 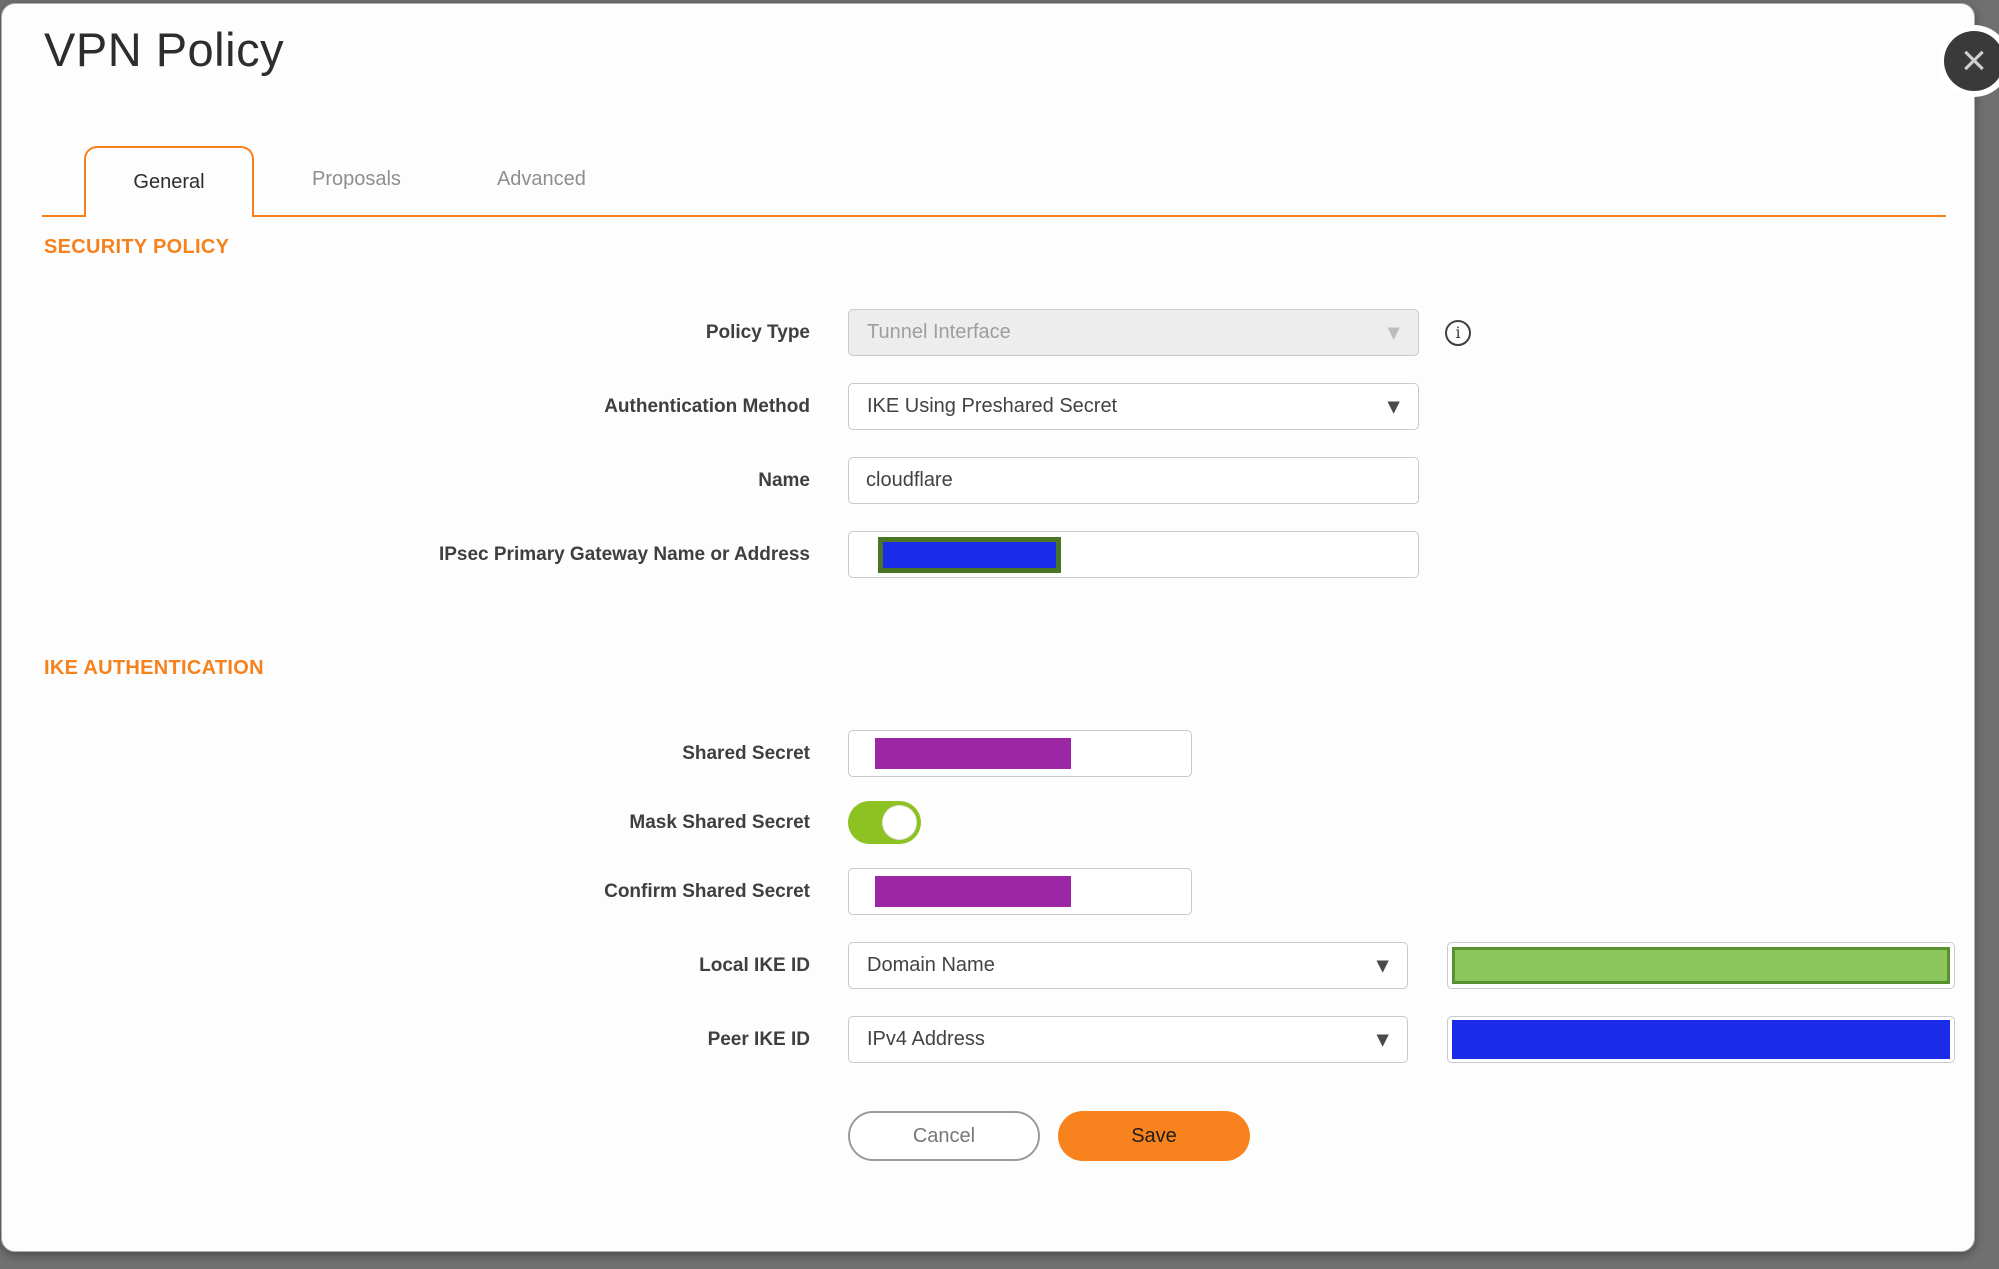 I want to click on peer-ike-id-select: IPv4 Address ▼, so click(x=1128, y=1039).